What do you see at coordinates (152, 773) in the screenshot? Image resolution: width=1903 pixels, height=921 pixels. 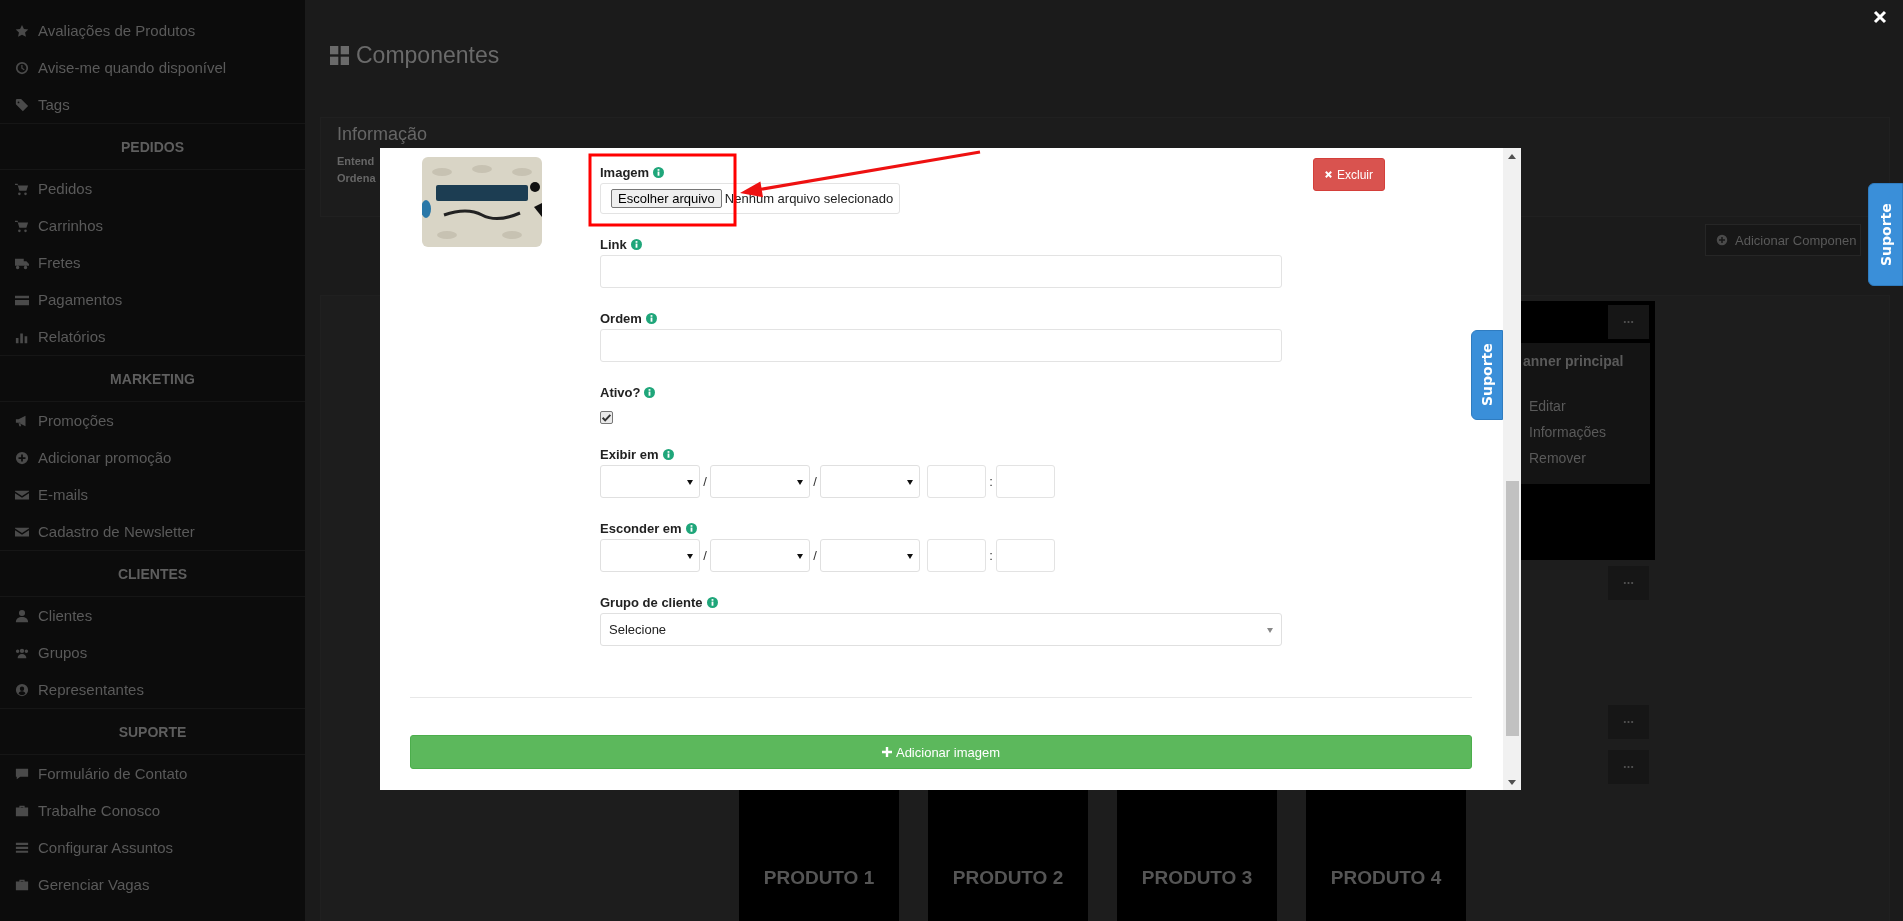 I see `sidebar-item: Formulário de Contato` at bounding box center [152, 773].